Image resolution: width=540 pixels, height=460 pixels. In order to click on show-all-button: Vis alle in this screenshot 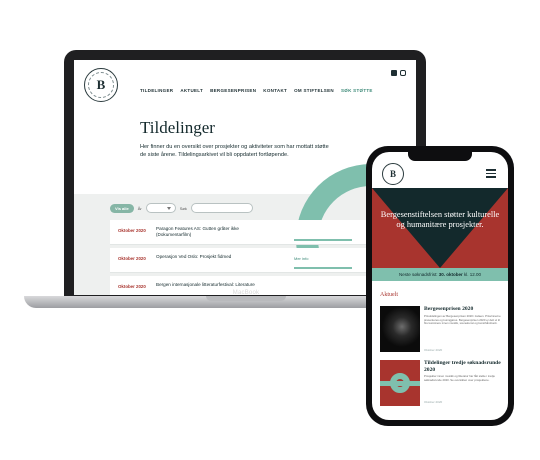, I will do `click(122, 208)`.